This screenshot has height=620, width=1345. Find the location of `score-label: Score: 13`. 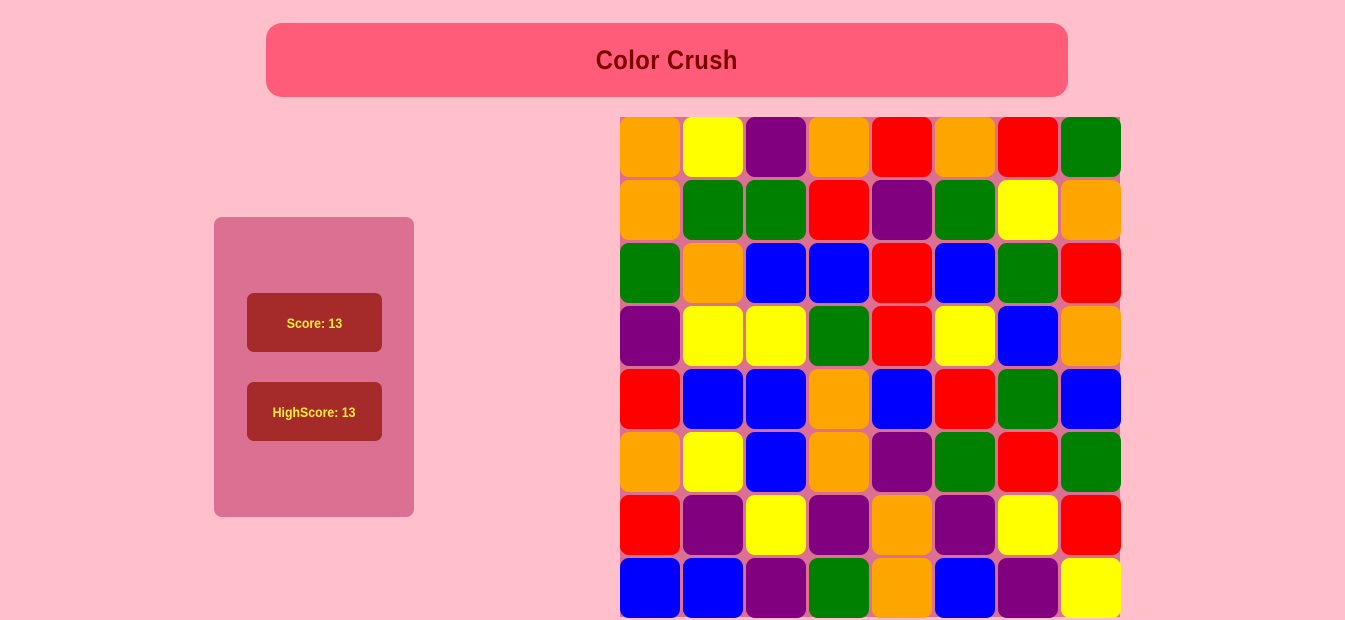

score-label: Score: 13 is located at coordinates (314, 322).